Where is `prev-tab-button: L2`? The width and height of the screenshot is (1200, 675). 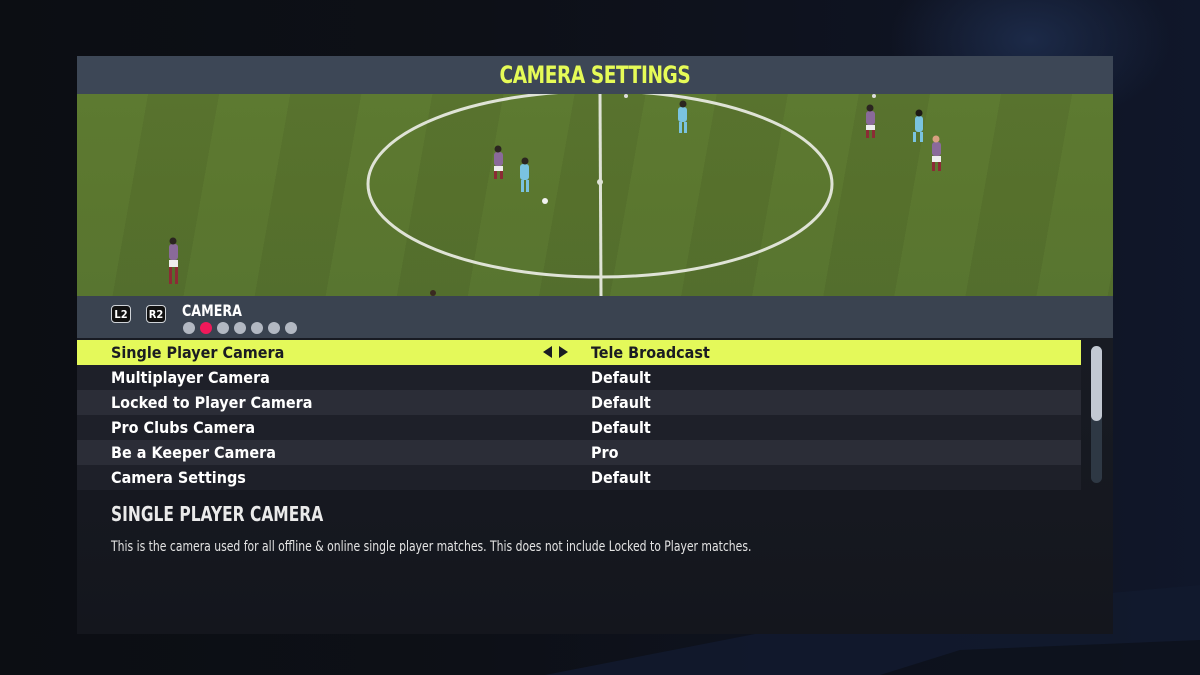
prev-tab-button: L2 is located at coordinates (121, 314).